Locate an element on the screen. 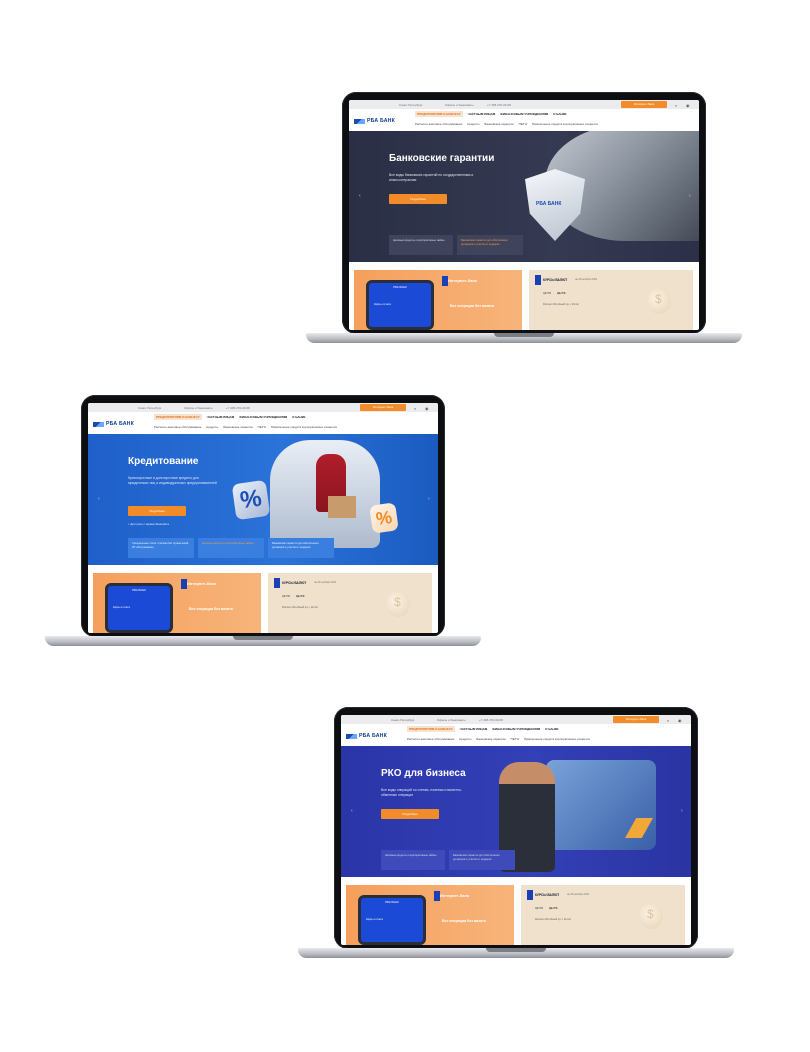 Image resolution: width=810 pixels, height=1052 pixels. hero-card-2: Целевые кредиты и корпоративные займы is located at coordinates (231, 548).